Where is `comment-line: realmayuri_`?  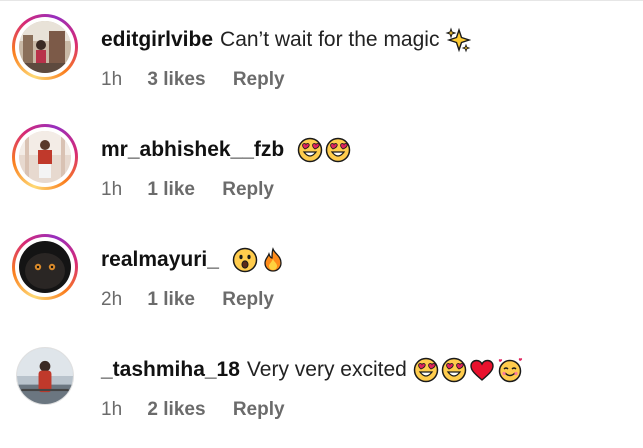
comment-line: realmayuri_ is located at coordinates (193, 260).